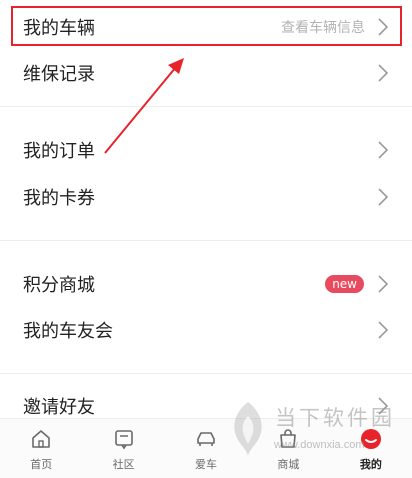 Image resolution: width=412 pixels, height=478 pixels. What do you see at coordinates (123, 464) in the screenshot?
I see `tab-label: 社区` at bounding box center [123, 464].